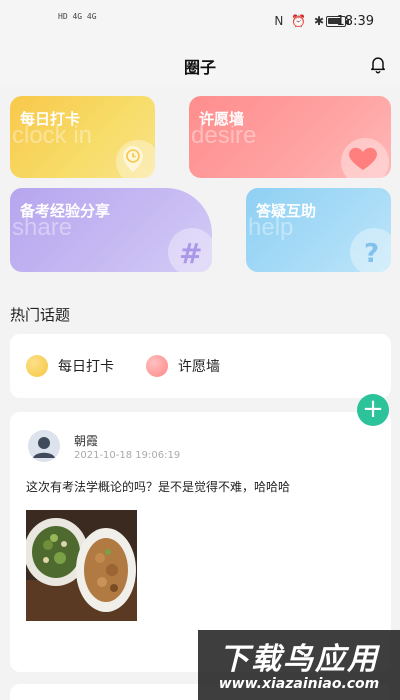 The image size is (400, 700). What do you see at coordinates (82, 137) in the screenshot?
I see `category-card-clock-in: clock in 每日打卡` at bounding box center [82, 137].